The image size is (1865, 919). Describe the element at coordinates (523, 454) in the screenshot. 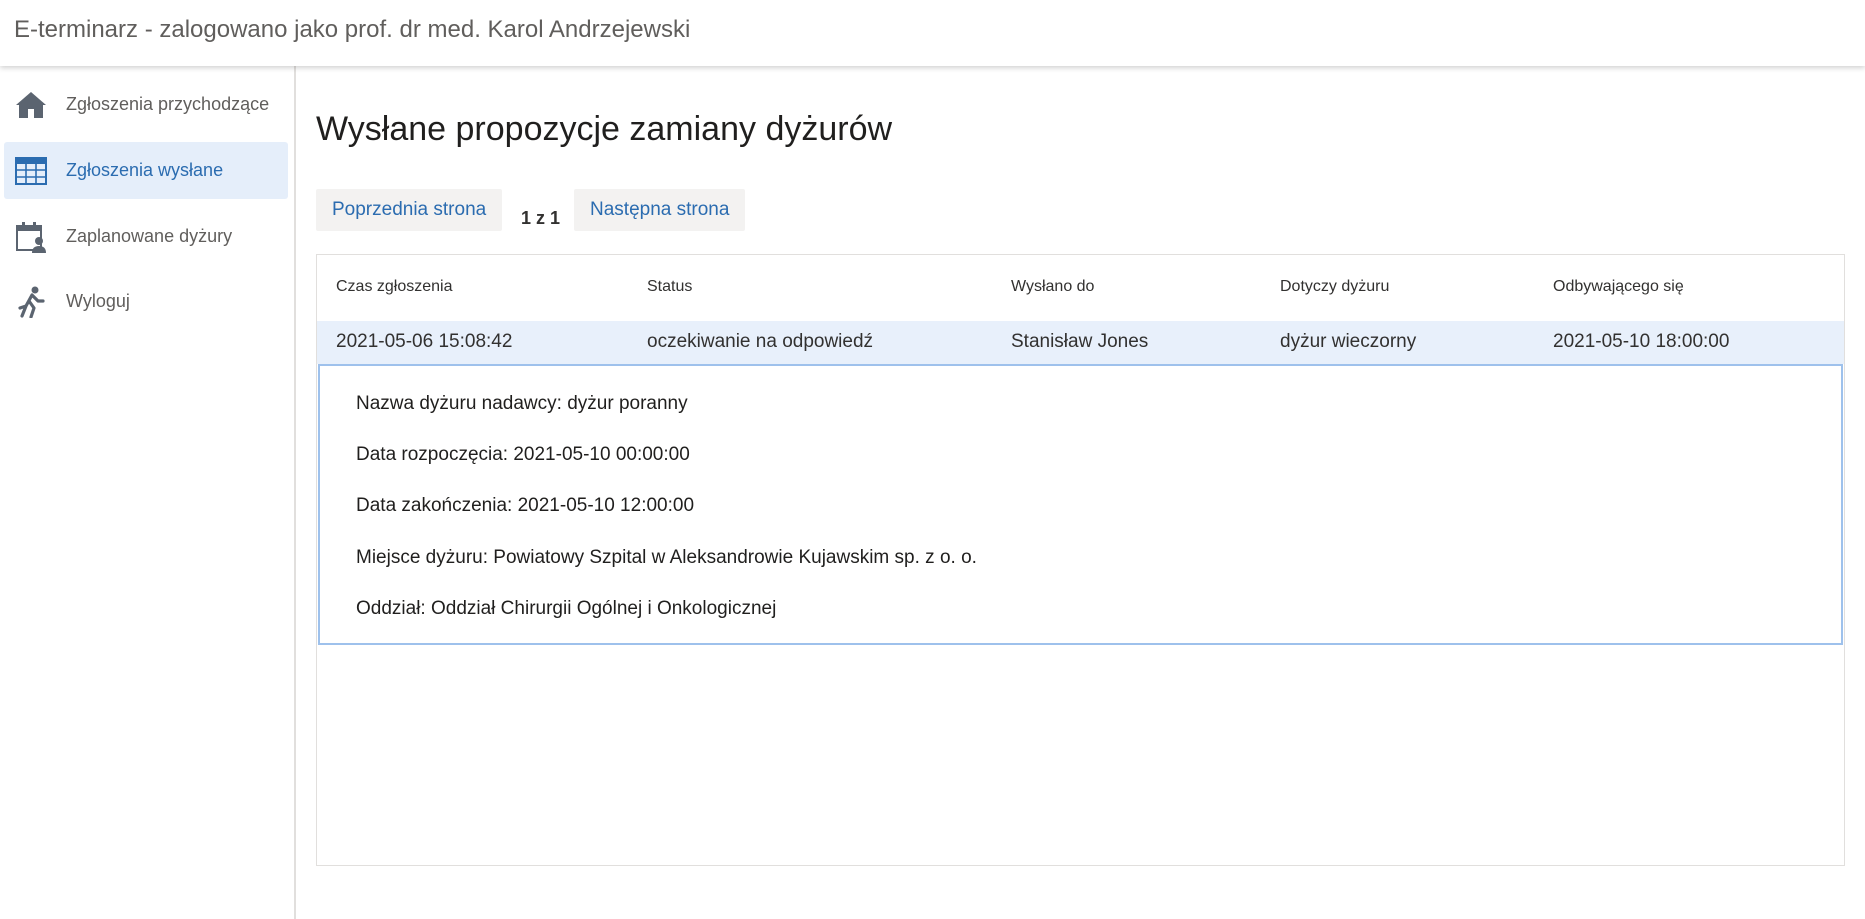

I see `detail-start-date: Data rozpoczęcia: 2021-05-10 00:00:00` at that location.